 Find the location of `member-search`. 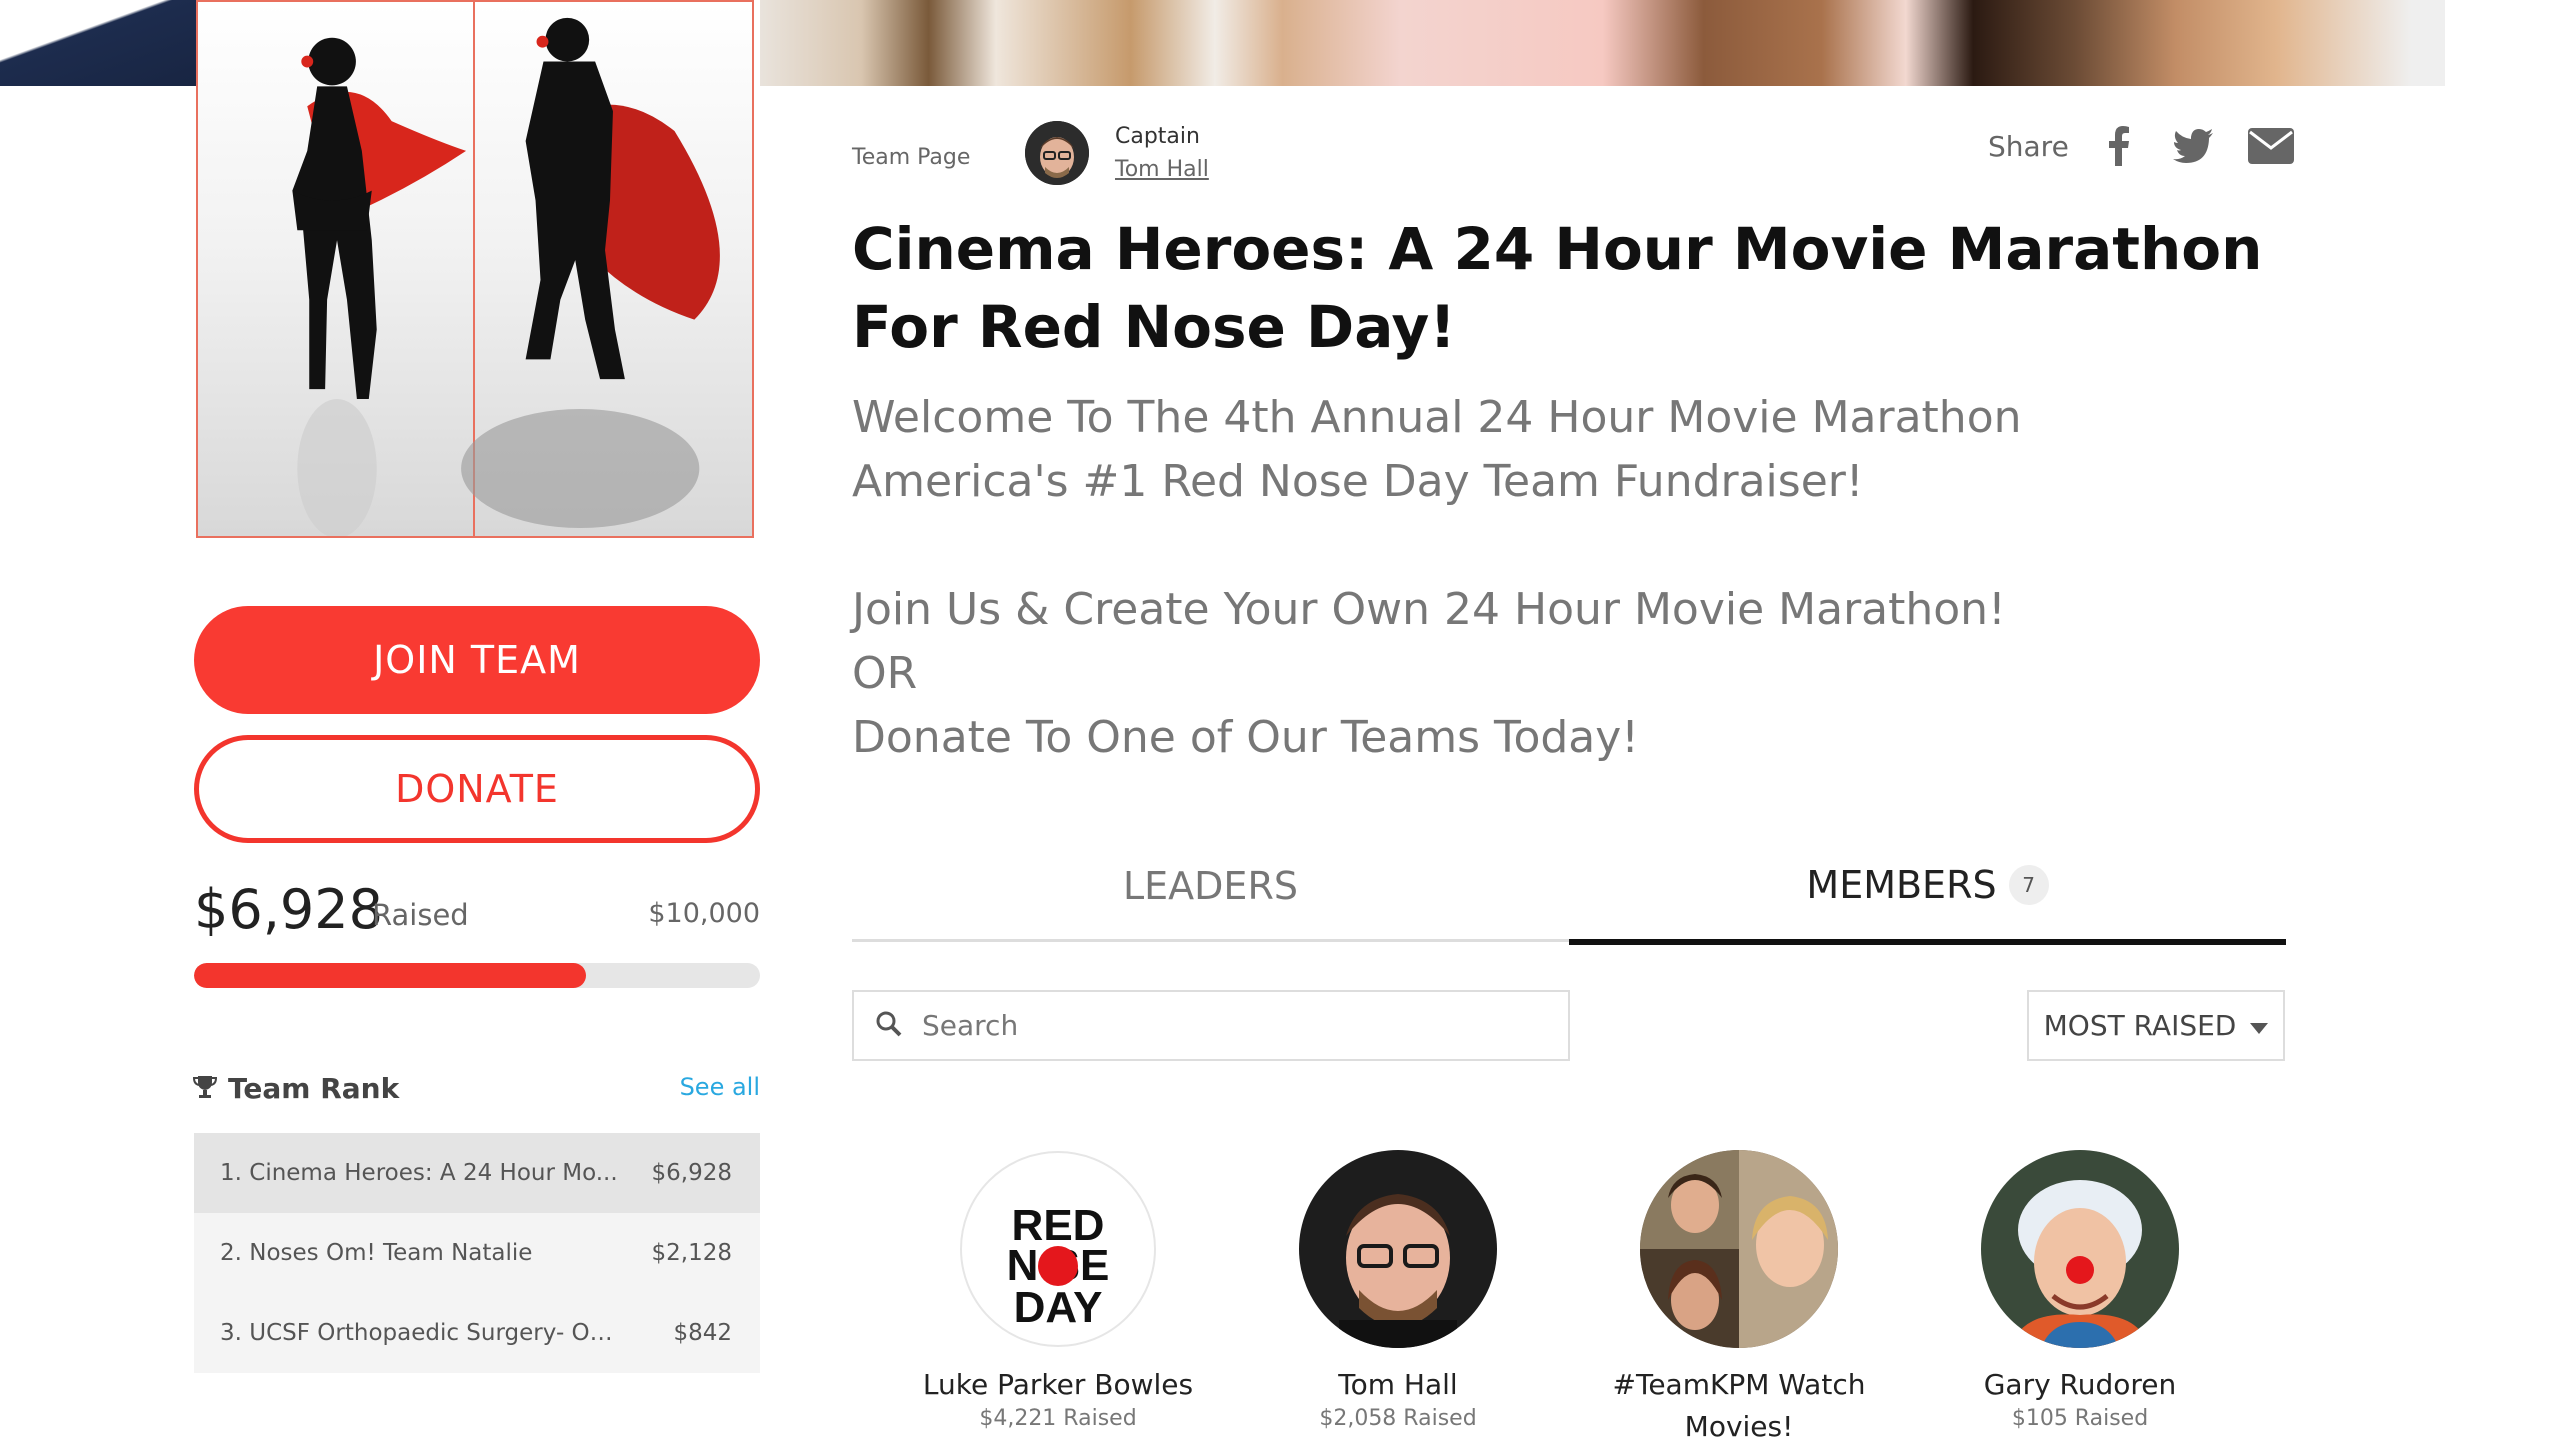

member-search is located at coordinates (1211, 1025).